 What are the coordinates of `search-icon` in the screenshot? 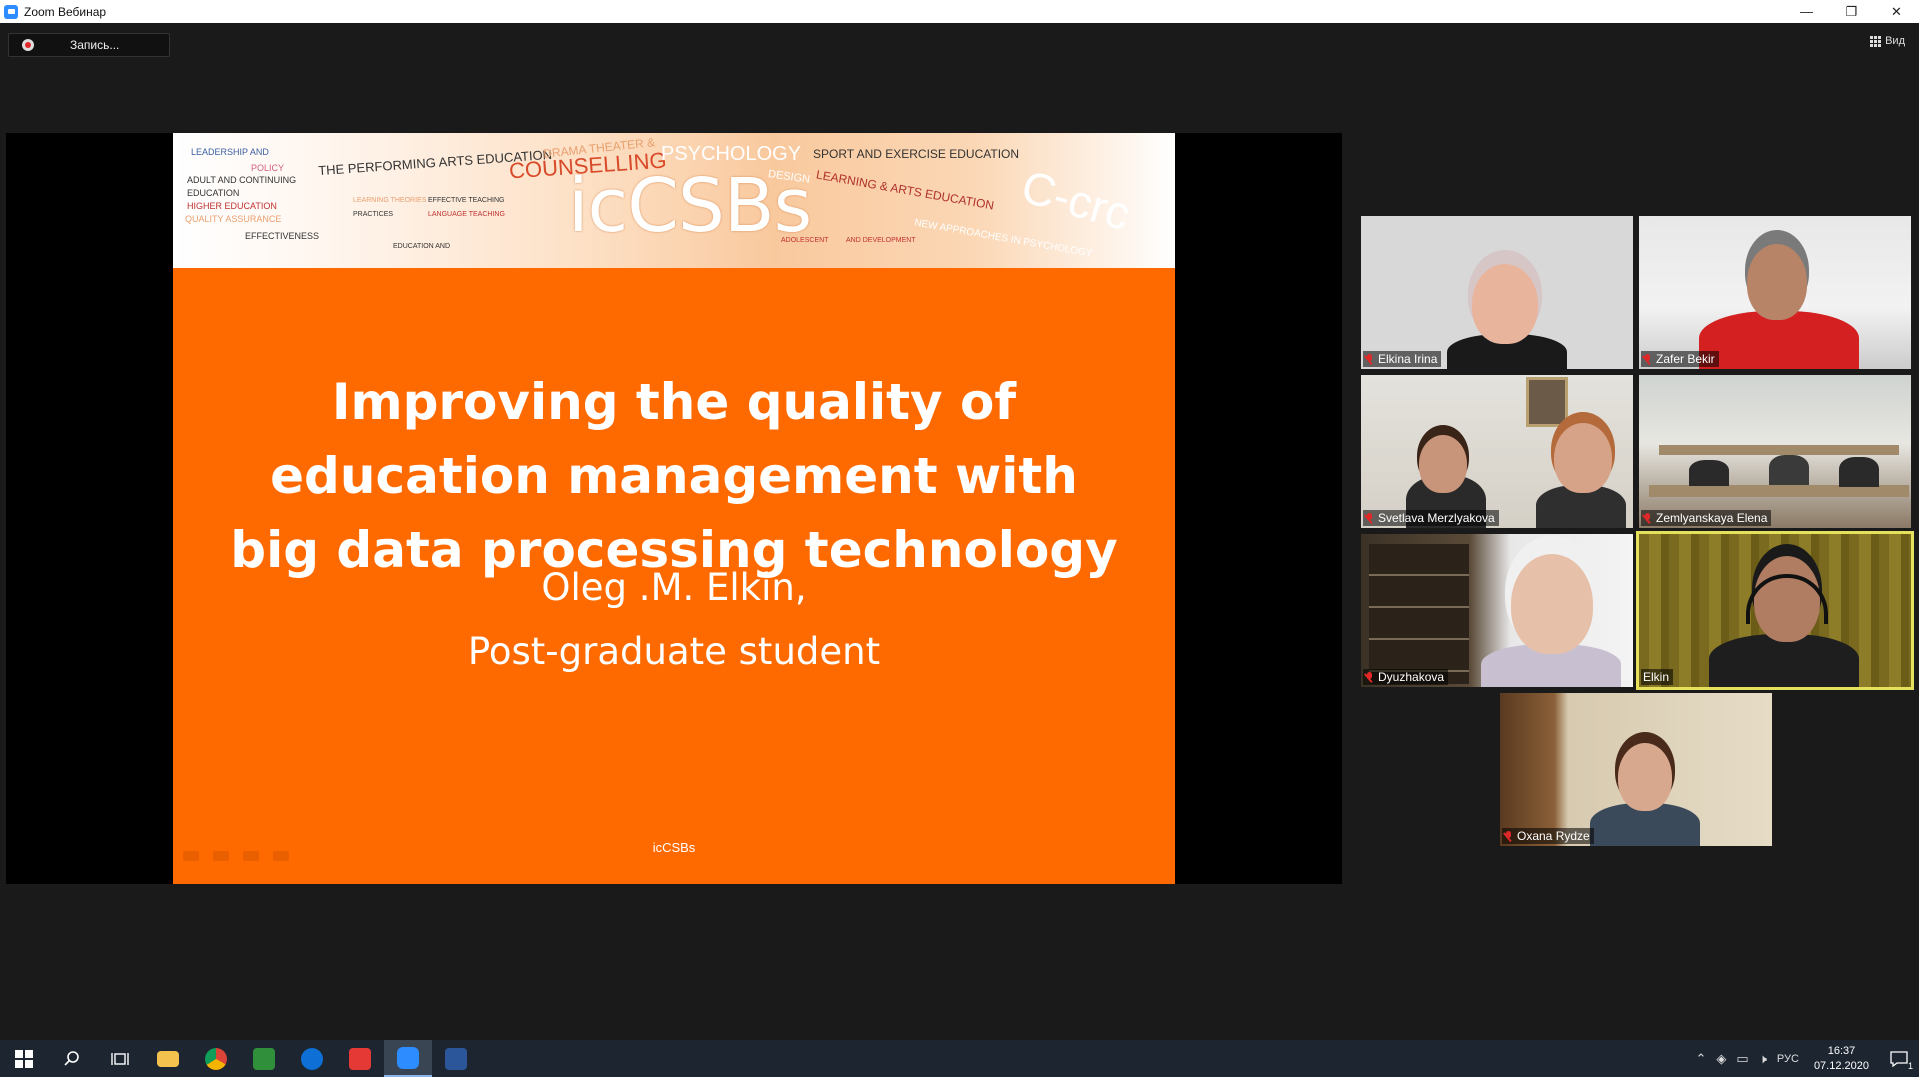 It's located at (71, 1058).